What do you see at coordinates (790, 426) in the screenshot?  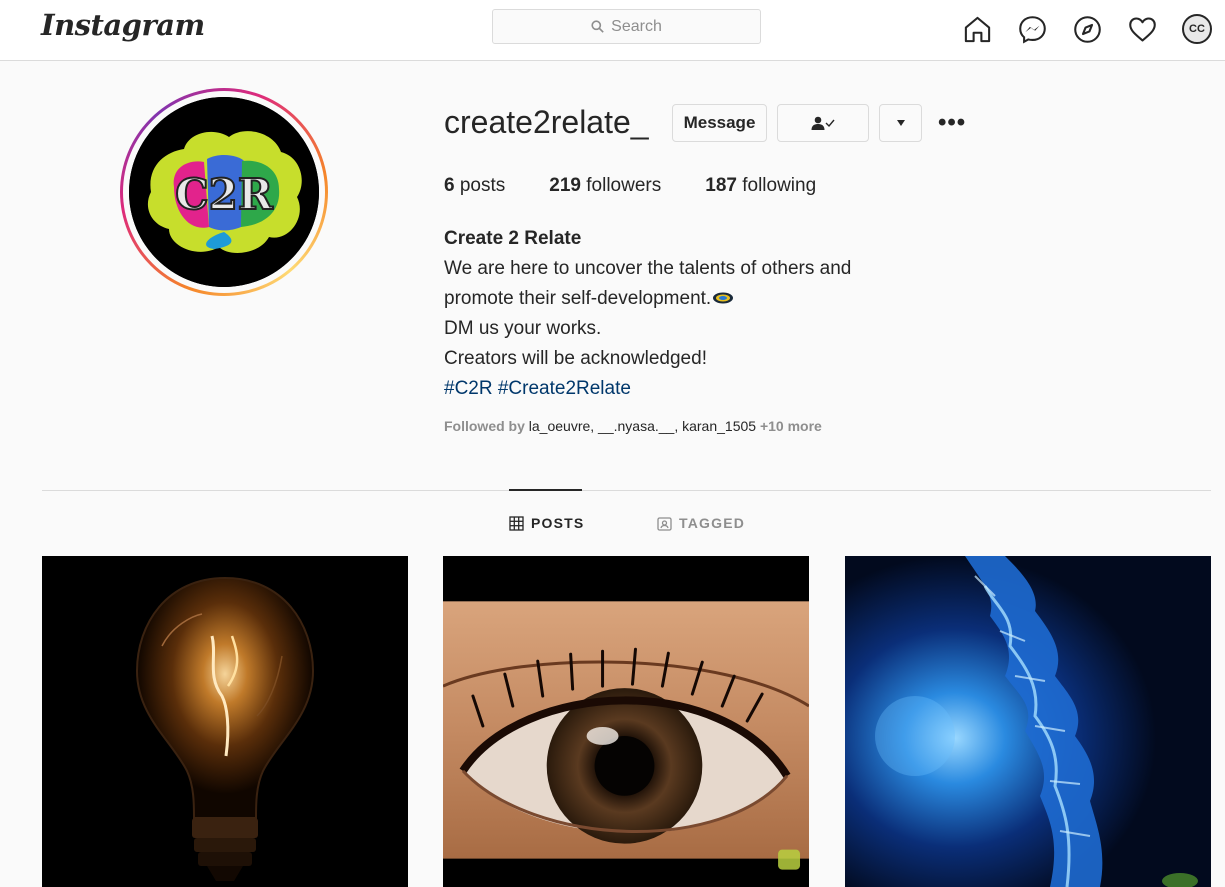 I see `followed-by-more: +10 more` at bounding box center [790, 426].